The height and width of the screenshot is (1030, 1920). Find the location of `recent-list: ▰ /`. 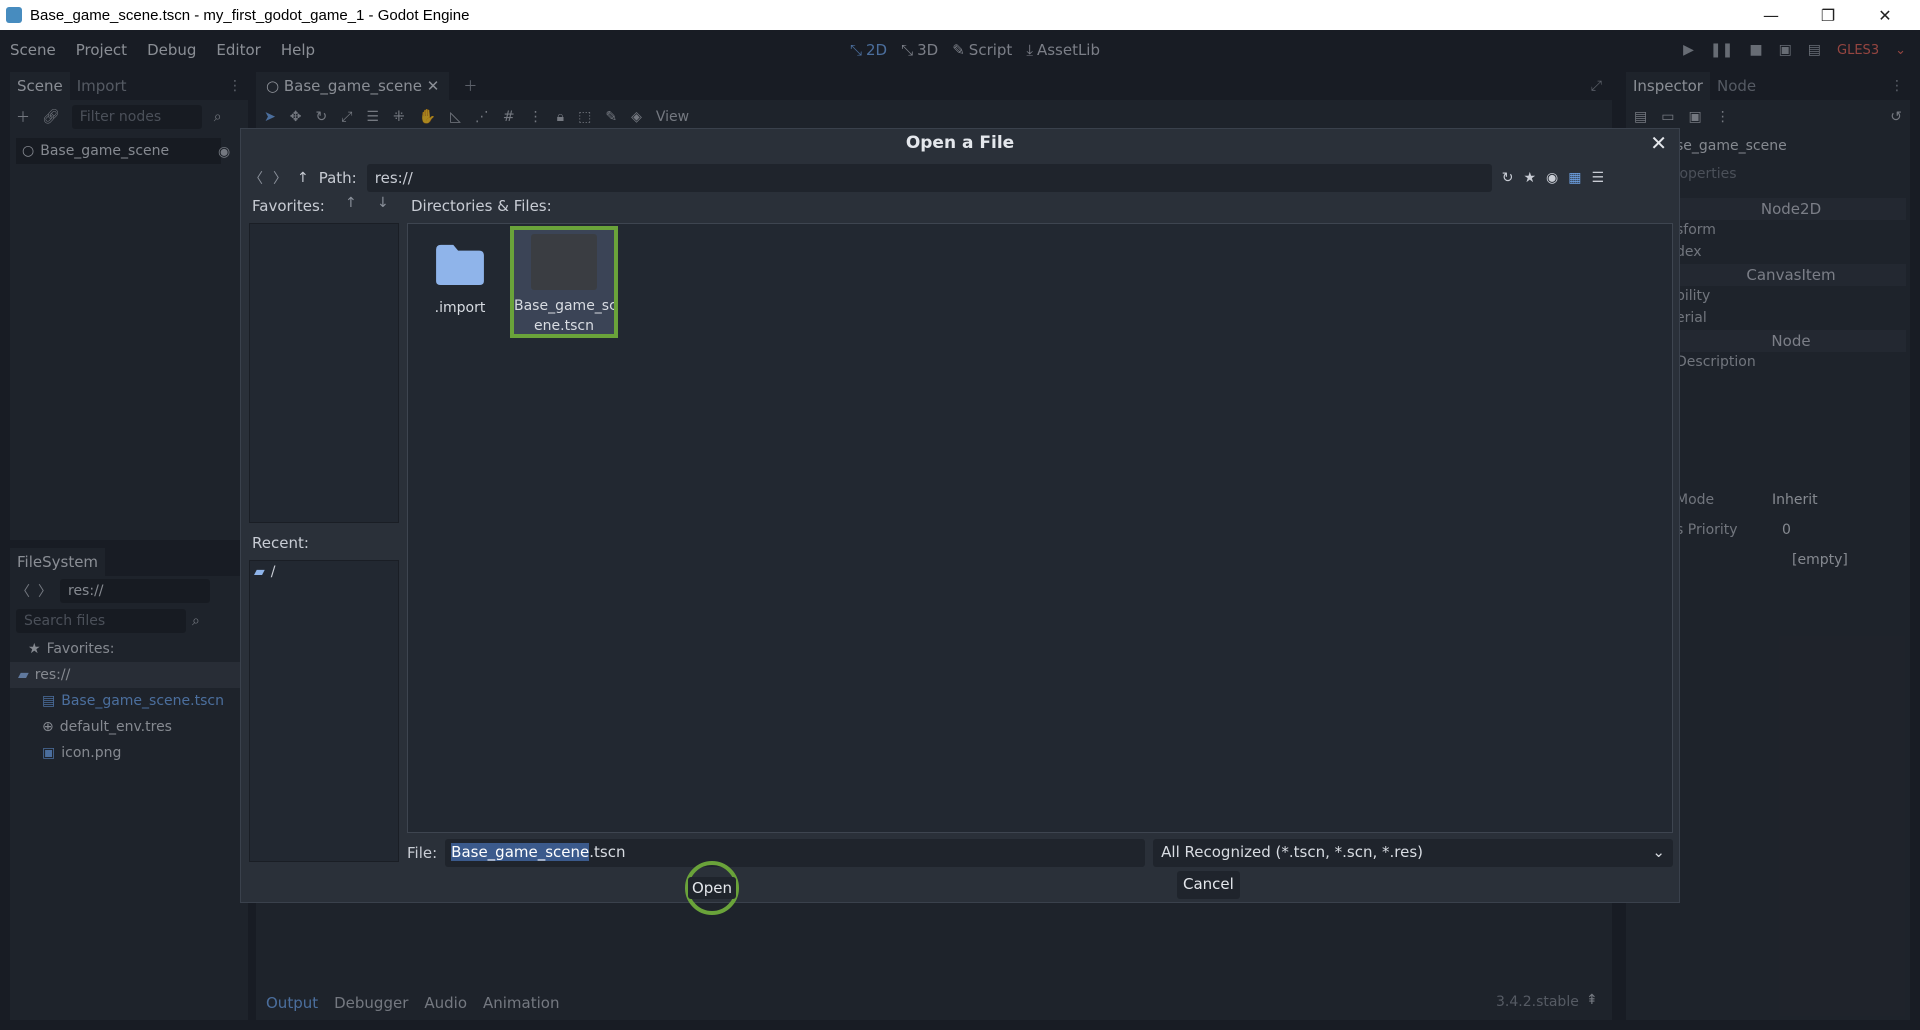

recent-list: ▰ / is located at coordinates (324, 711).